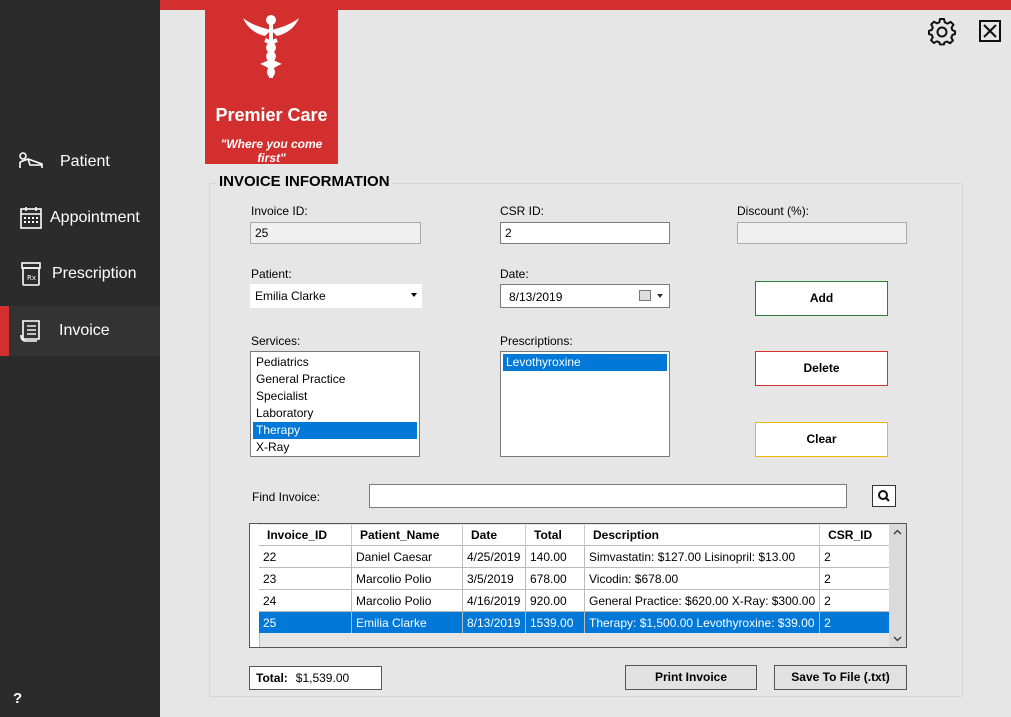 Image resolution: width=1011 pixels, height=717 pixels. Describe the element at coordinates (304, 181) in the screenshot. I see `section-title: INVOICE INFORMATION` at that location.